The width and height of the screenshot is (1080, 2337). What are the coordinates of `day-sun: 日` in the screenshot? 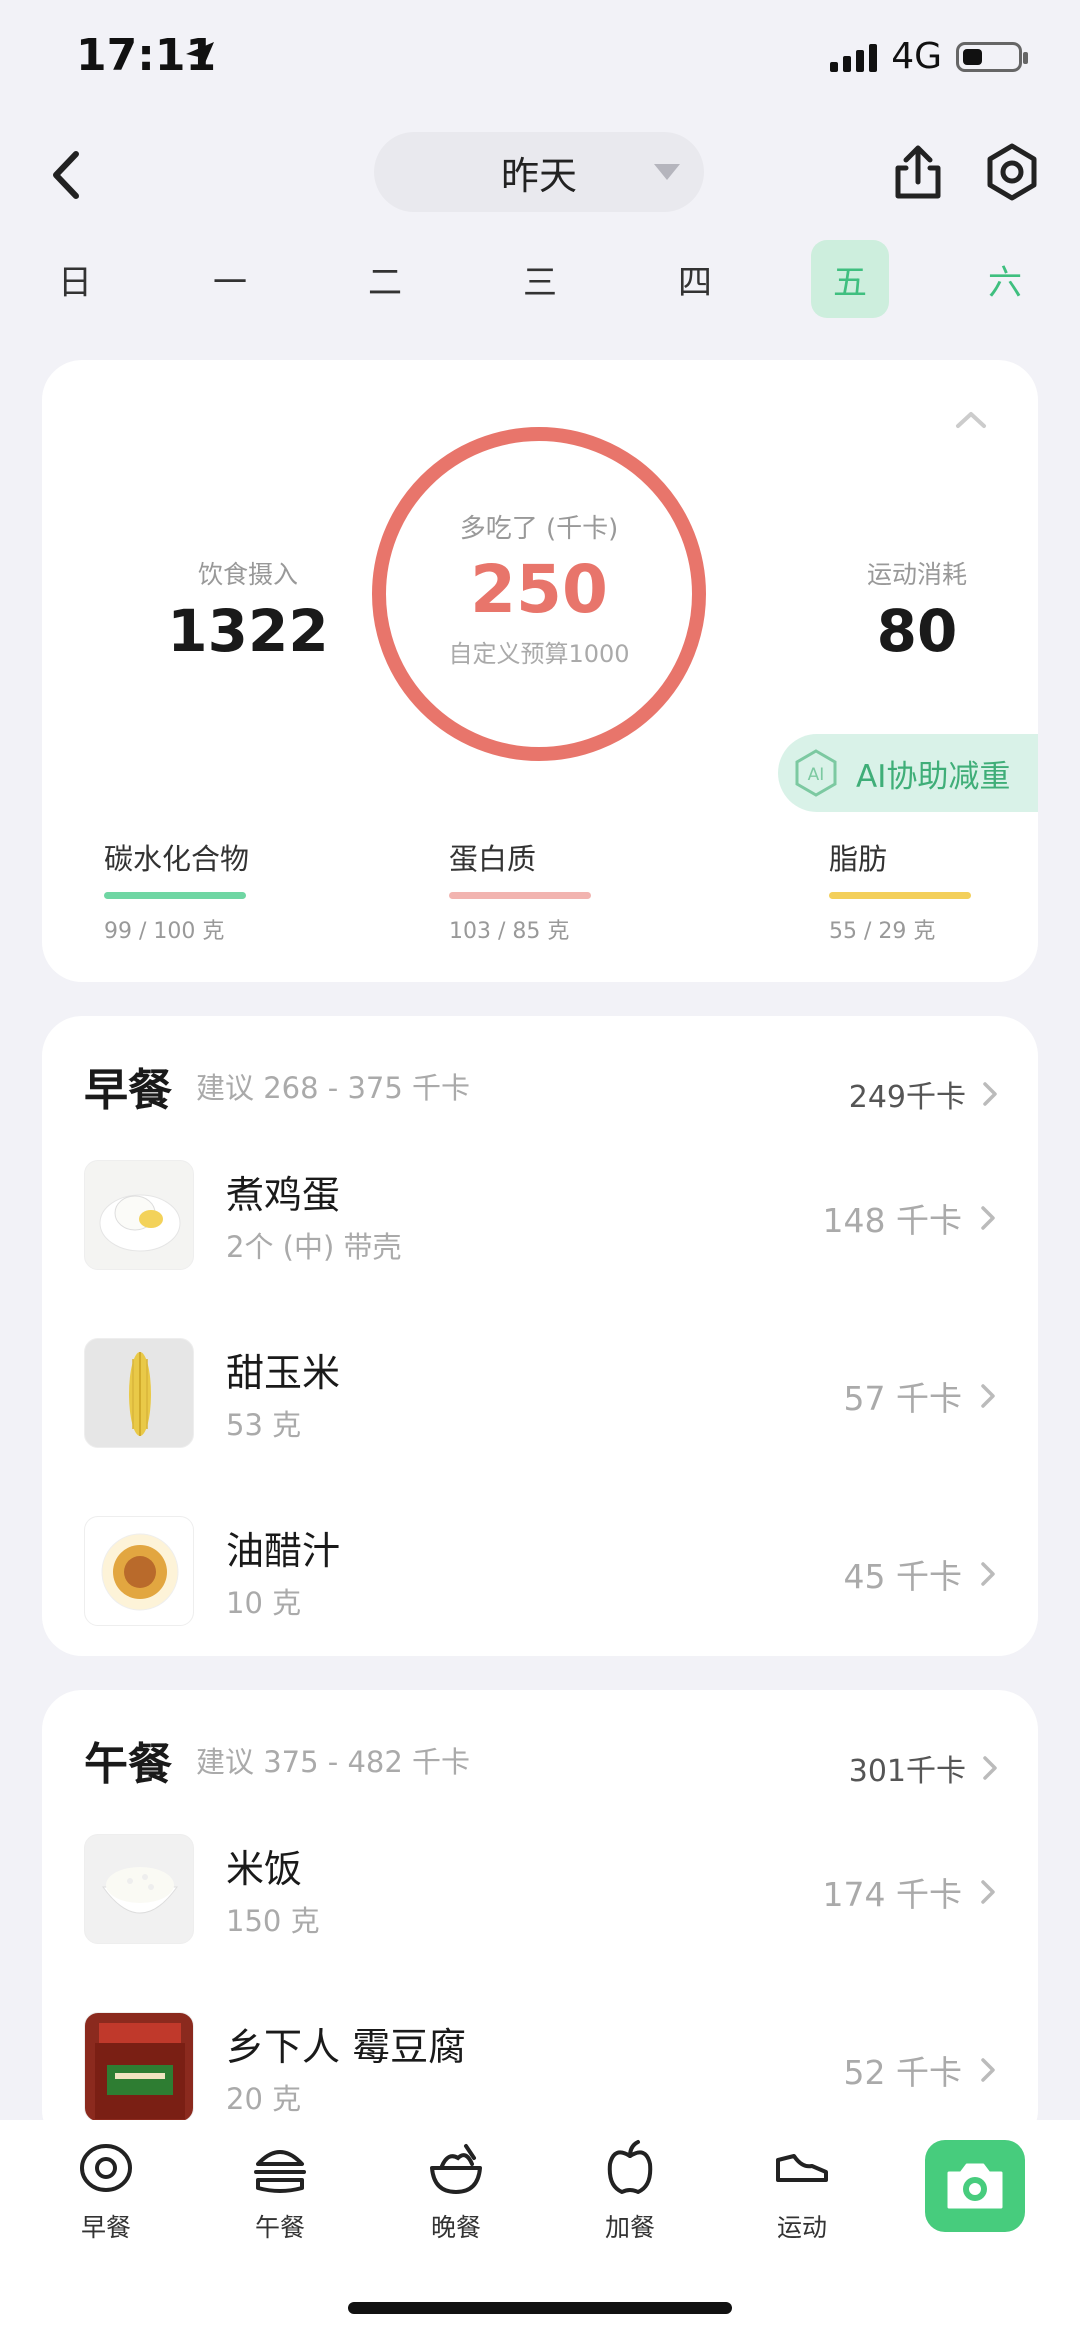 It's located at (75, 279).